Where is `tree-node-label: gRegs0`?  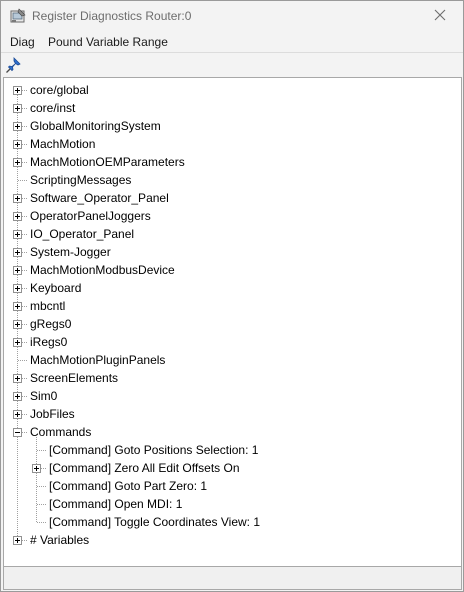
tree-node-label: gRegs0 is located at coordinates (50, 324).